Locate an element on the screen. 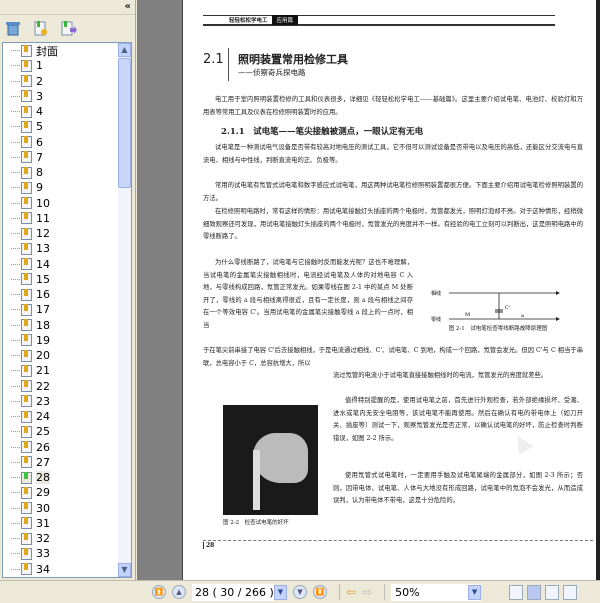  first-page-button: ⏫ is located at coordinates (159, 592).